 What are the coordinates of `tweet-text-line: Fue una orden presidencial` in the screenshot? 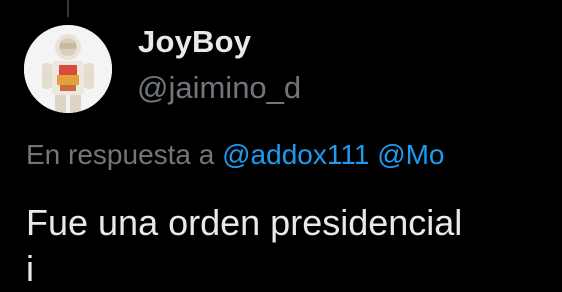 It's located at (244, 222).